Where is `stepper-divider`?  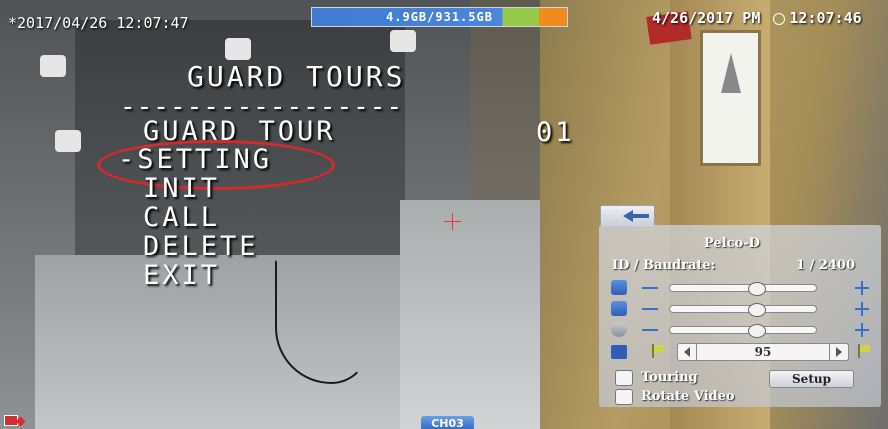
stepper-divider is located at coordinates (829, 352).